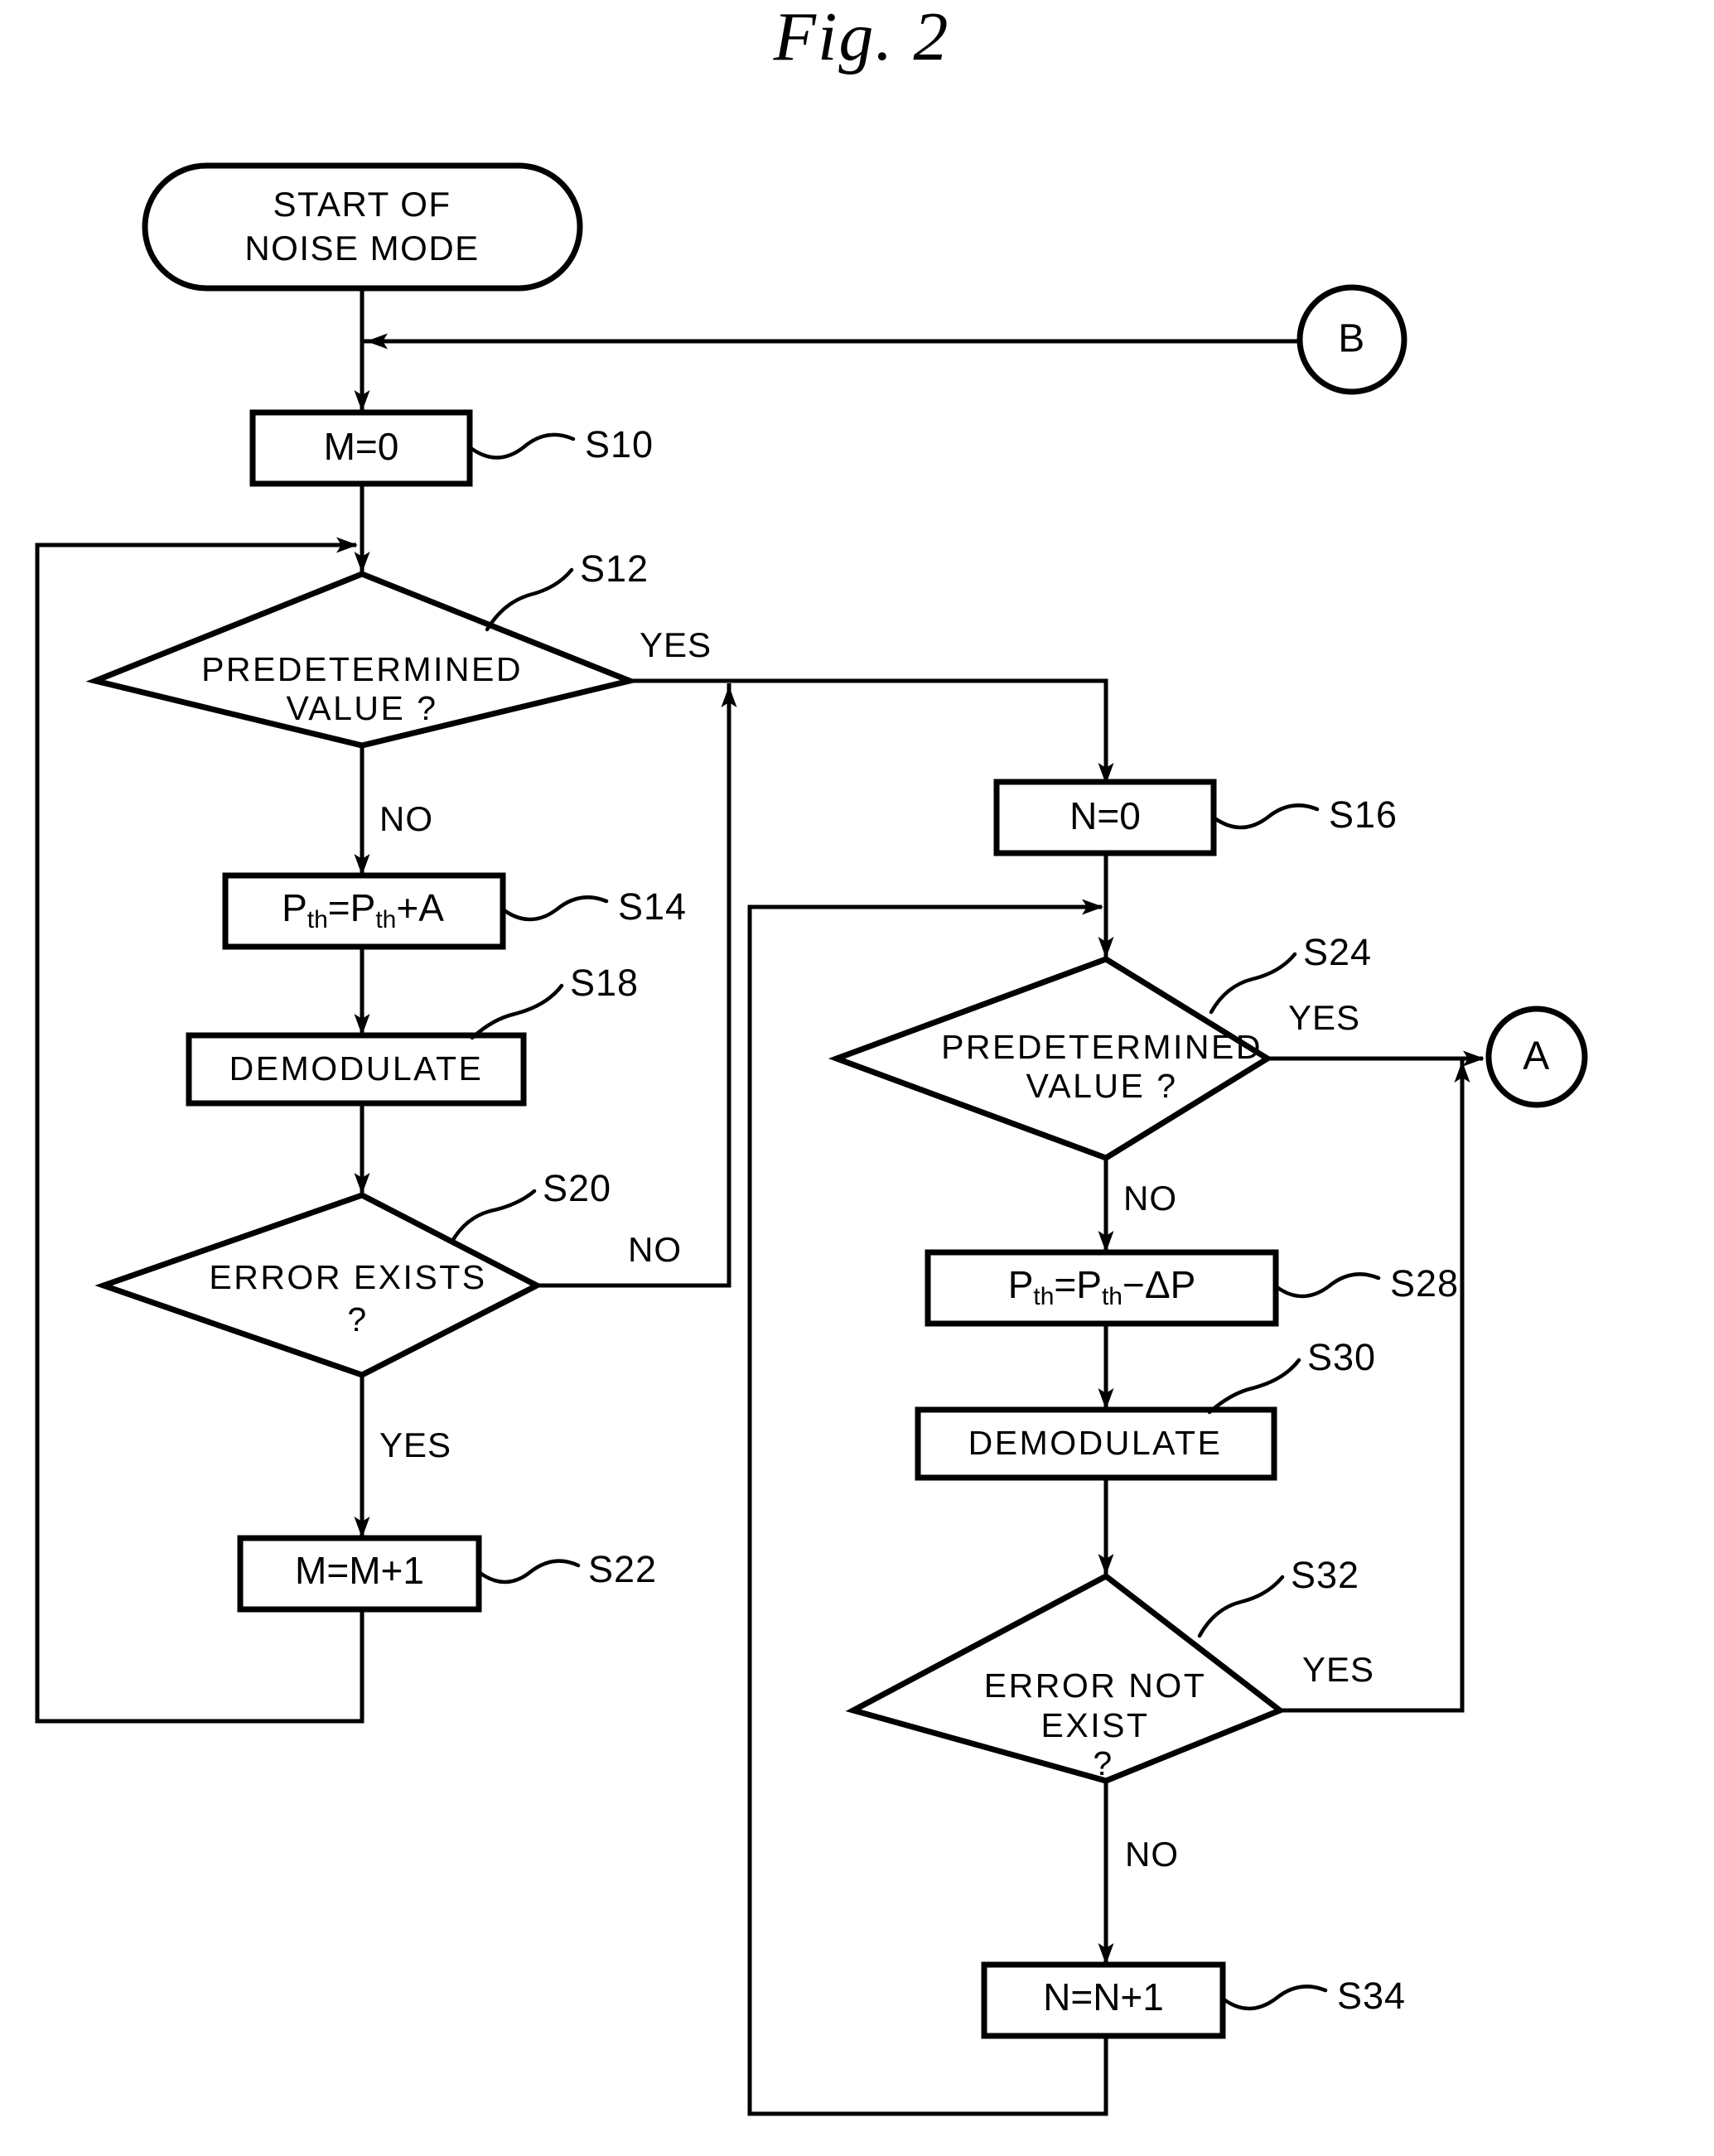  What do you see at coordinates (1253, 983) in the screenshot?
I see `s24-leader-line` at bounding box center [1253, 983].